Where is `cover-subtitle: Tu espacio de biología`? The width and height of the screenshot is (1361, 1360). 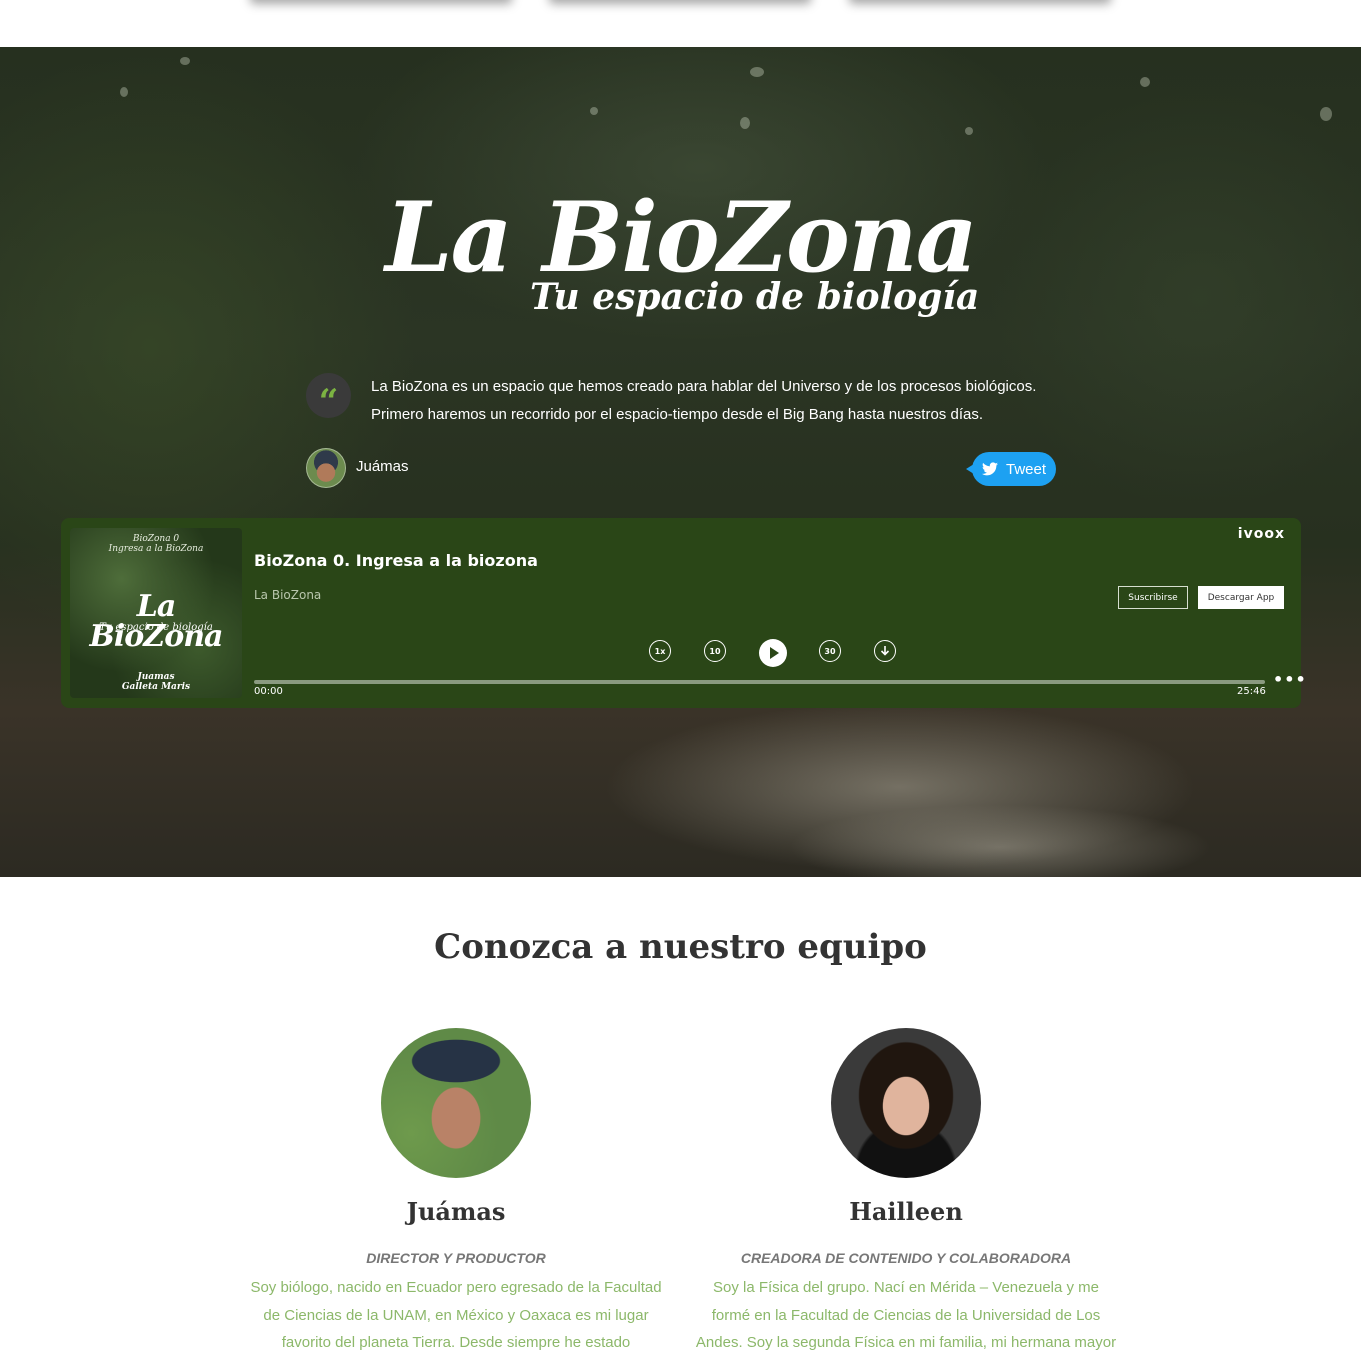
cover-subtitle: Tu espacio de biología is located at coordinates (156, 627).